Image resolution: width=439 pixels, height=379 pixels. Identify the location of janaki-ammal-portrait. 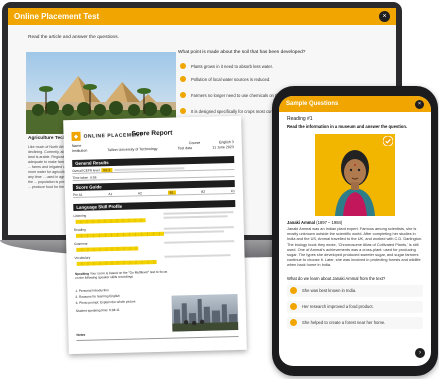
(355, 175).